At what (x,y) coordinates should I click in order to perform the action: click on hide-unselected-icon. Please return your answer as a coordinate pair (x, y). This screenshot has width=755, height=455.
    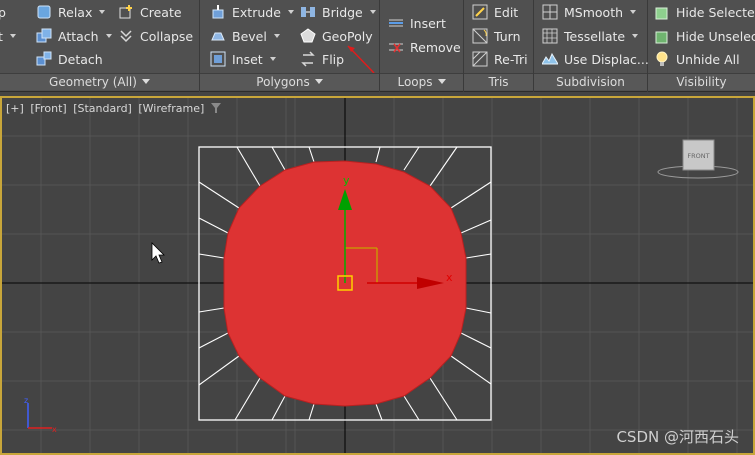
    Looking at the image, I should click on (662, 36).